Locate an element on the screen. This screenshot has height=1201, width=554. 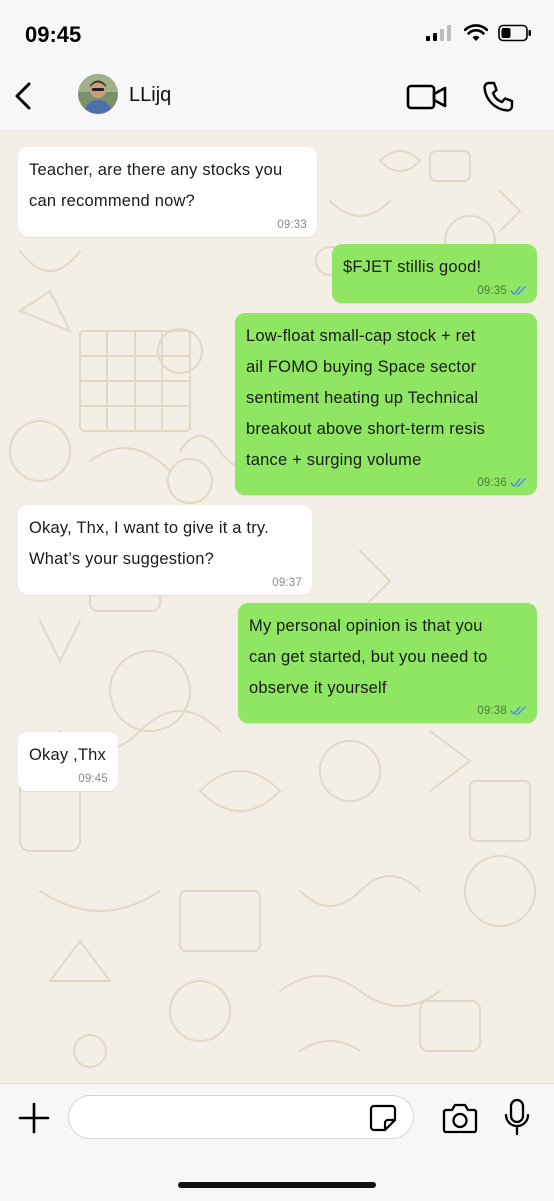
message-time: 09:33 is located at coordinates (292, 225).